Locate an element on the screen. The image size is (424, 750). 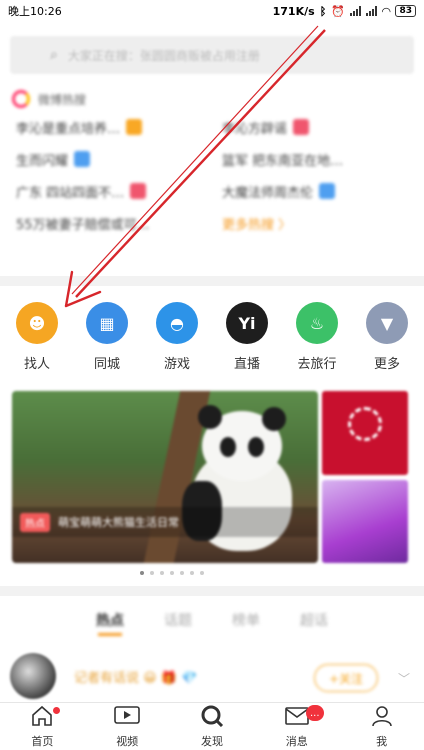
hot-search-header: 微博热搜 is located at coordinates (212, 99).